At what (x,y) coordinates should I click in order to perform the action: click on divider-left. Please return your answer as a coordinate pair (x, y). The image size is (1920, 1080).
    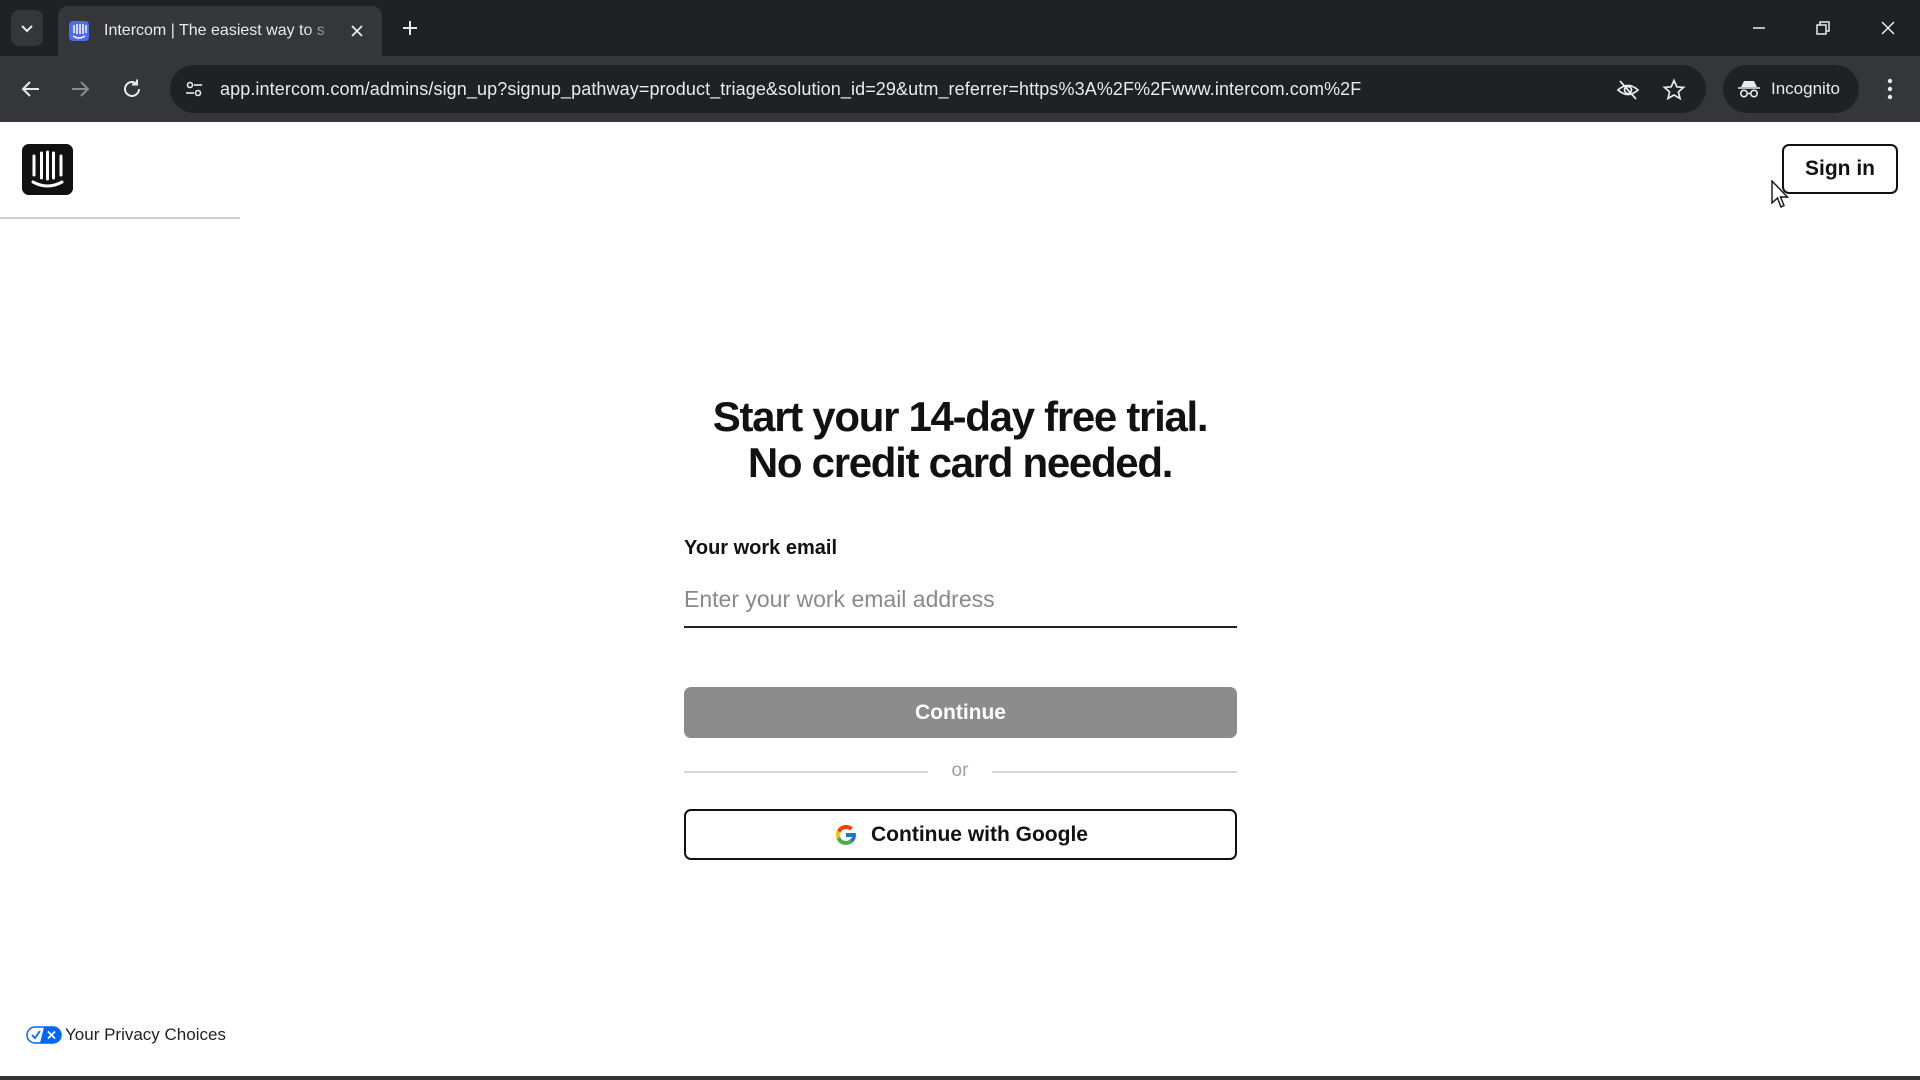
    Looking at the image, I should click on (806, 772).